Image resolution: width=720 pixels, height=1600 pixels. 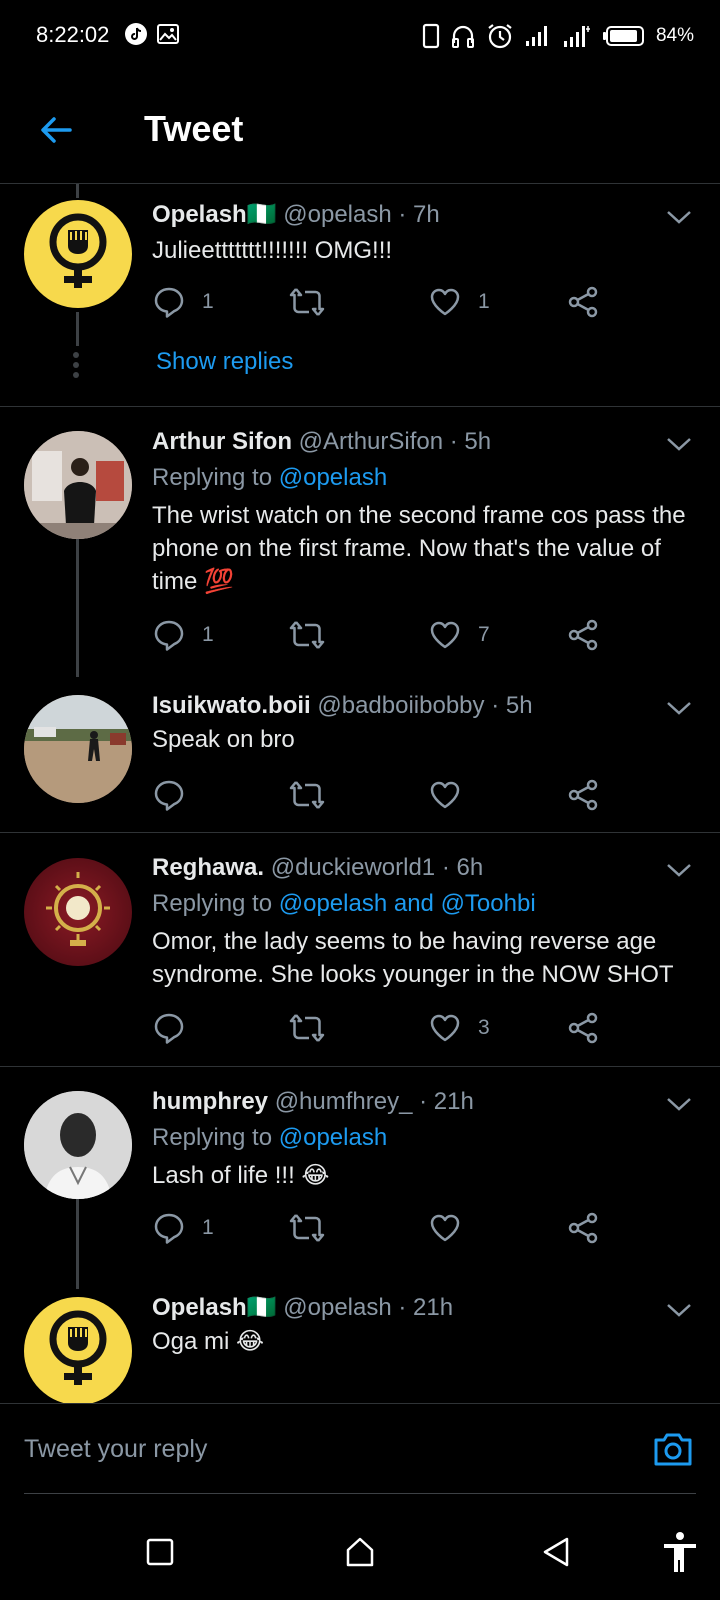 I want to click on author-handle: @duckieworld1, so click(x=353, y=867).